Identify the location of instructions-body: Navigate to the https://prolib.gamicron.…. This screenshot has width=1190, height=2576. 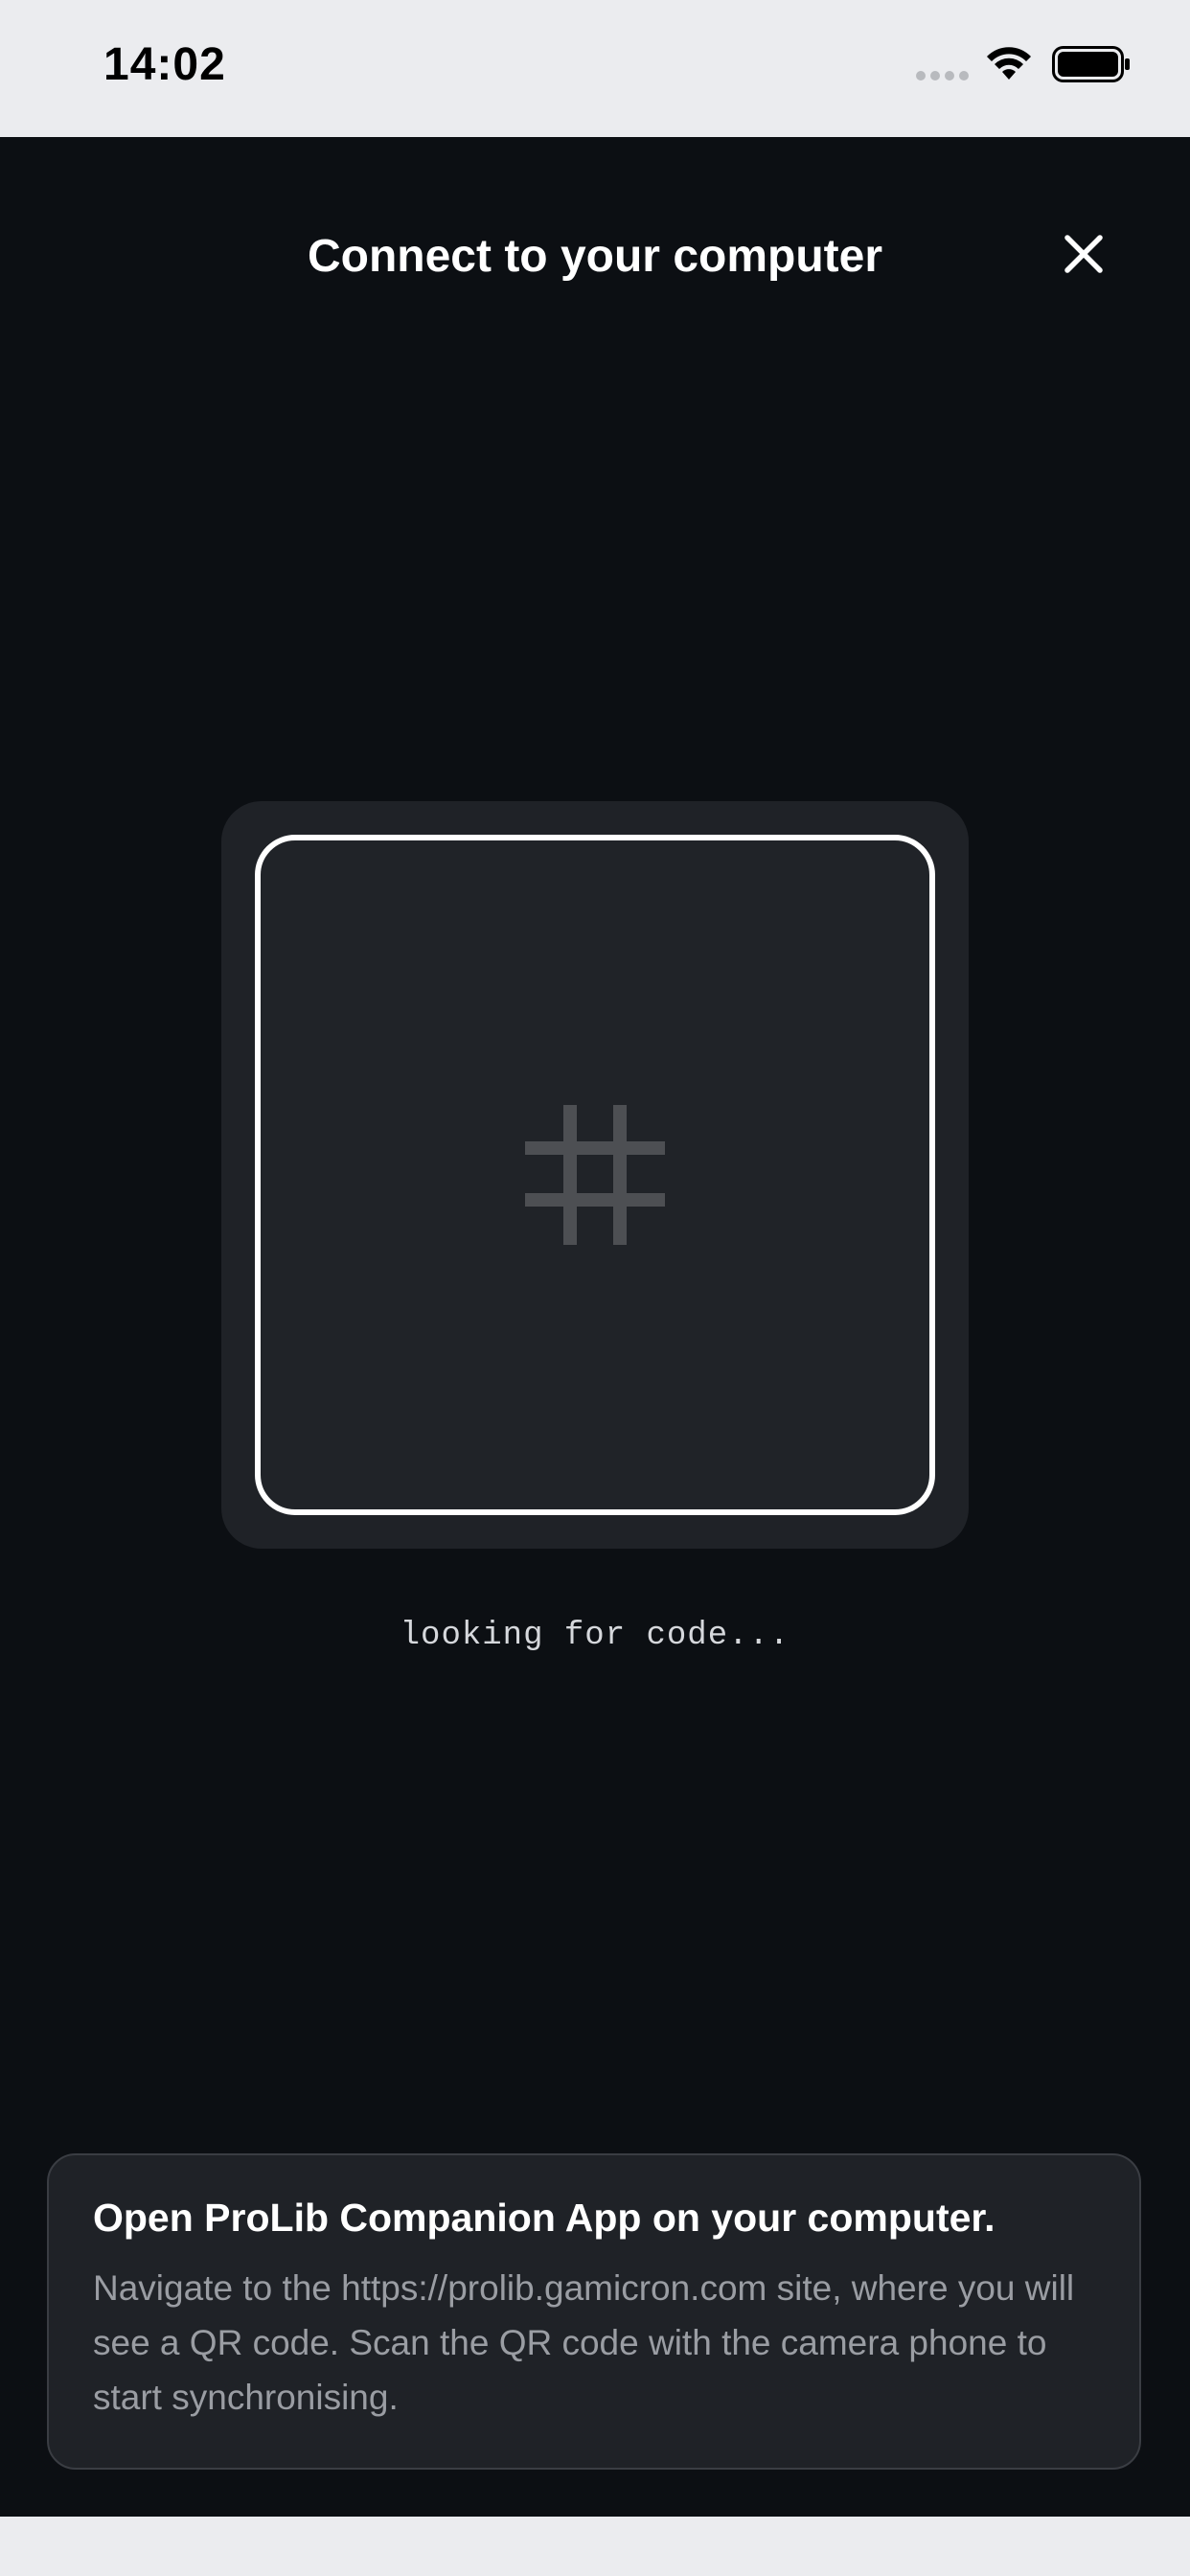
(584, 2342).